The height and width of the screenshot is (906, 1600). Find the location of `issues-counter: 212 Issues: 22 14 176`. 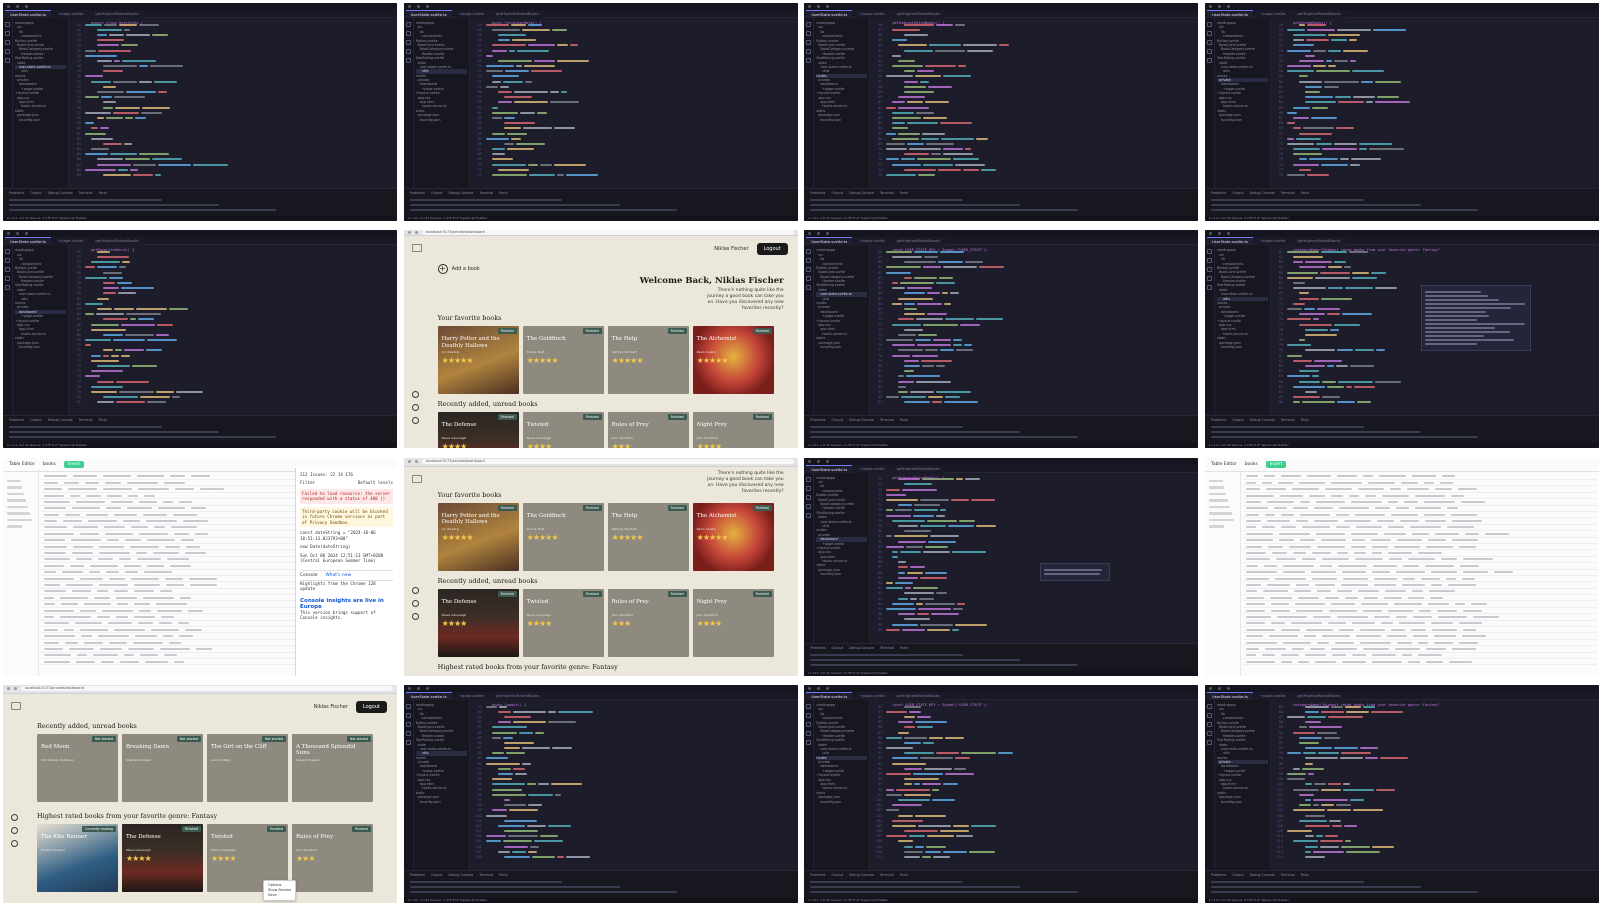

issues-counter: 212 Issues: 22 14 176 is located at coordinates (346, 475).